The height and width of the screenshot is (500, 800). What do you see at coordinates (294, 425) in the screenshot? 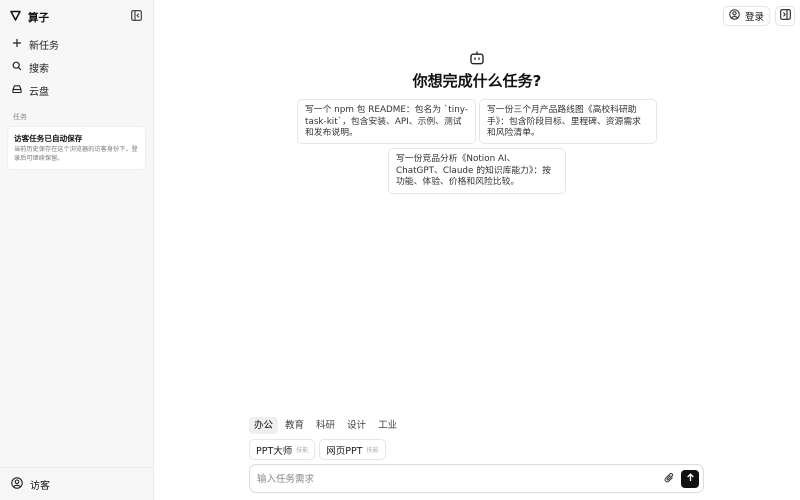
I see `tab-education: 教育` at bounding box center [294, 425].